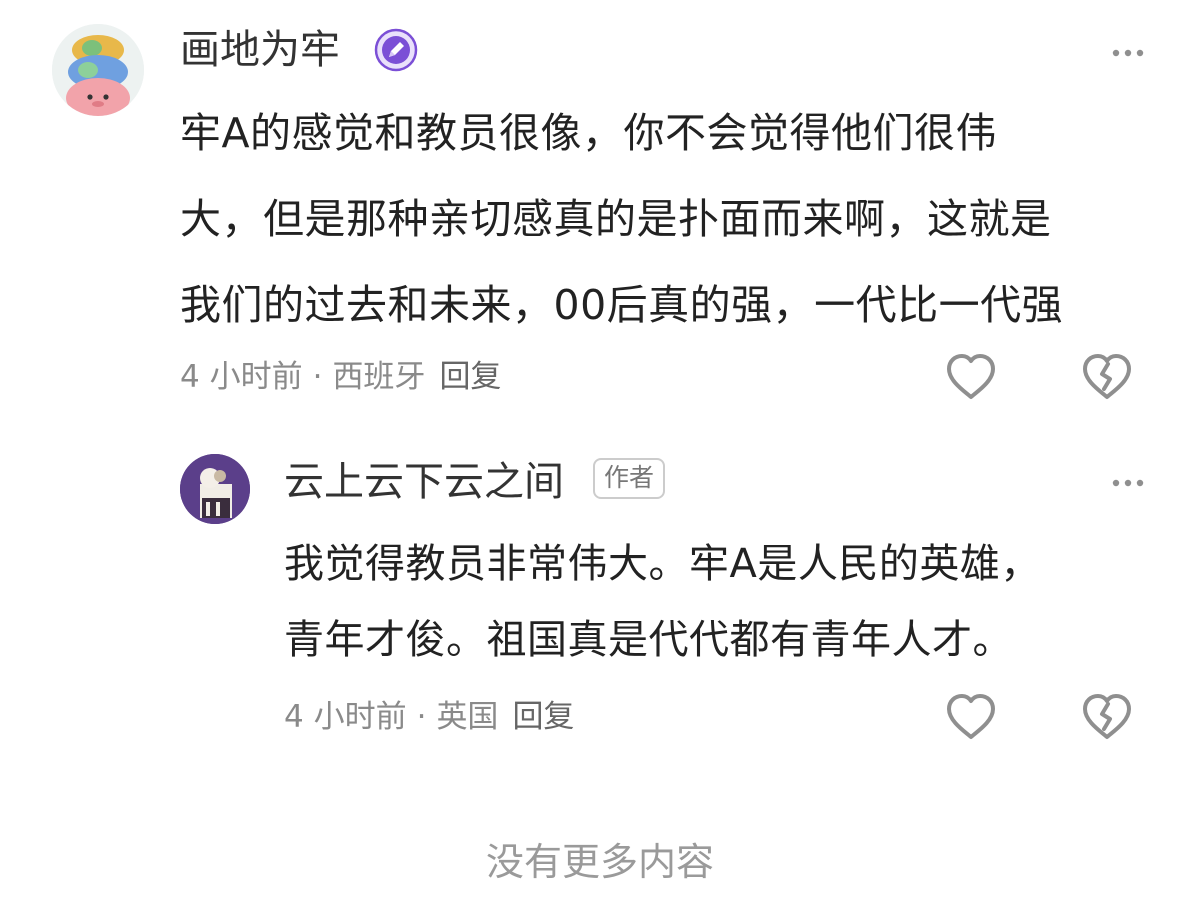  I want to click on comment-meta: 4 小时前 · 西班牙 回复, so click(340, 377).